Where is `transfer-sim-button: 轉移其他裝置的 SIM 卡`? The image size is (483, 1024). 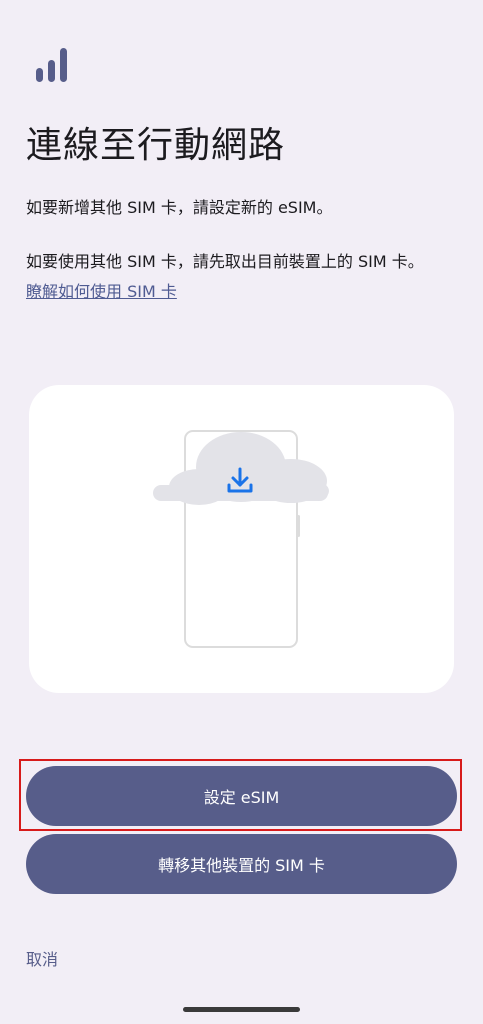 transfer-sim-button: 轉移其他裝置的 SIM 卡 is located at coordinates (241, 864).